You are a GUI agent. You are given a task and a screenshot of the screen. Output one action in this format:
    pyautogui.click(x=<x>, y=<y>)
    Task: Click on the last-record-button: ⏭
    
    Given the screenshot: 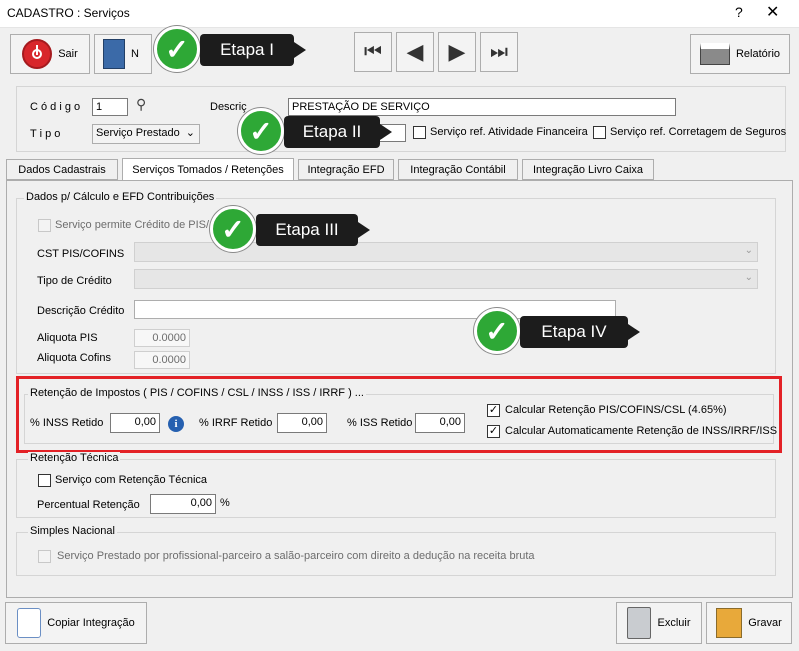 What is the action you would take?
    pyautogui.click(x=499, y=52)
    